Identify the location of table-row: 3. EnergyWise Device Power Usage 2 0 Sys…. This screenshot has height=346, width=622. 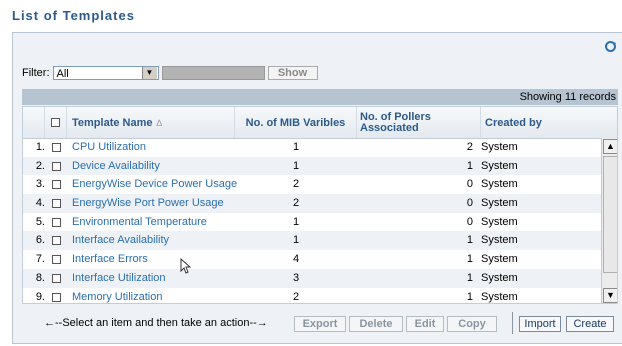
(312, 184).